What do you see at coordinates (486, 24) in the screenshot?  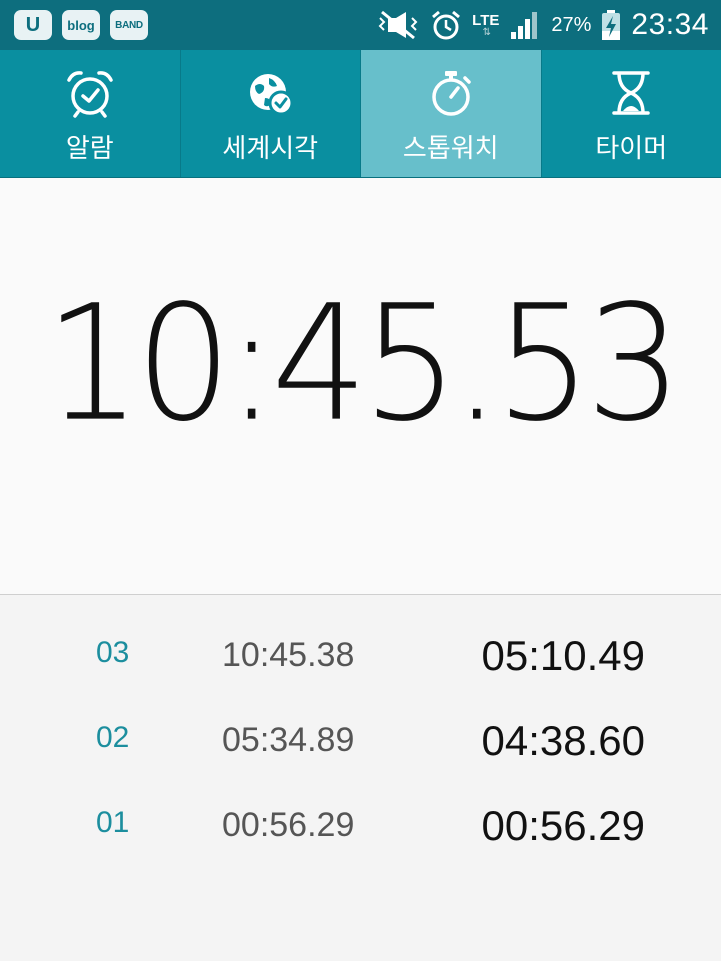 I see `lte-indicator: LTE ⇅` at bounding box center [486, 24].